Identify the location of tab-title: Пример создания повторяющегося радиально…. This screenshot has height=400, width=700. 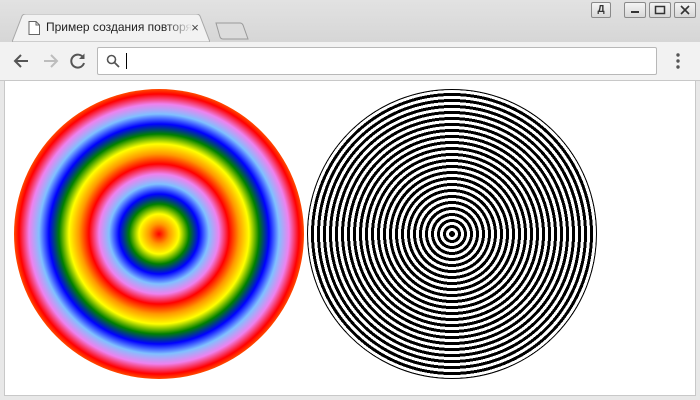
(119, 27).